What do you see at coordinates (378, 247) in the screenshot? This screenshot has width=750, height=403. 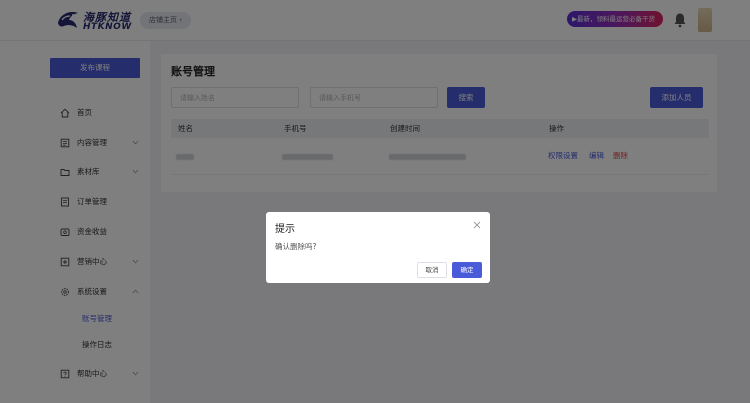 I see `confirm-dialog: 提示 确认删除吗? 取消 确定` at bounding box center [378, 247].